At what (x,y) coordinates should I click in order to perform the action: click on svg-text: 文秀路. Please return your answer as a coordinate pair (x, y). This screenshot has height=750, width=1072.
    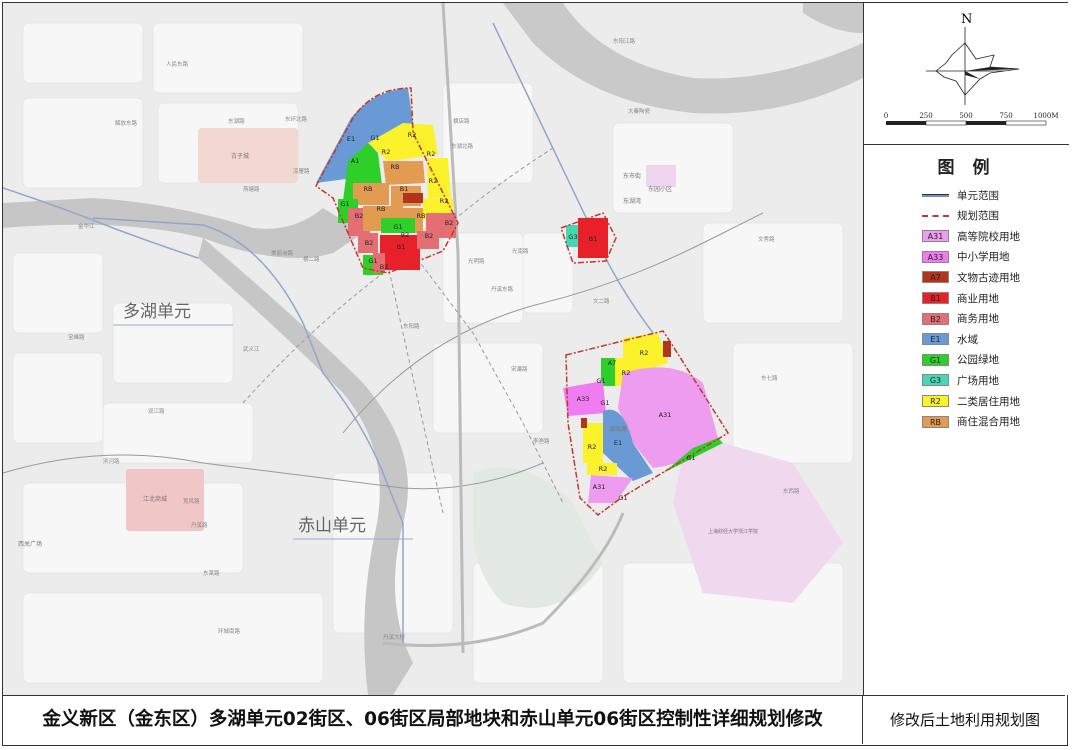
    Looking at the image, I should click on (766, 239).